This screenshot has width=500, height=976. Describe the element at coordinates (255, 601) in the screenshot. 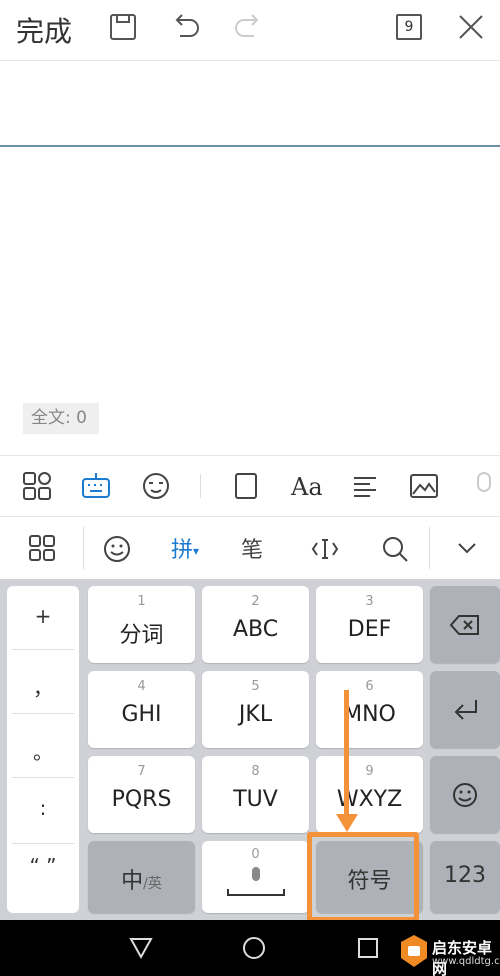

I see `key-number: 2` at that location.